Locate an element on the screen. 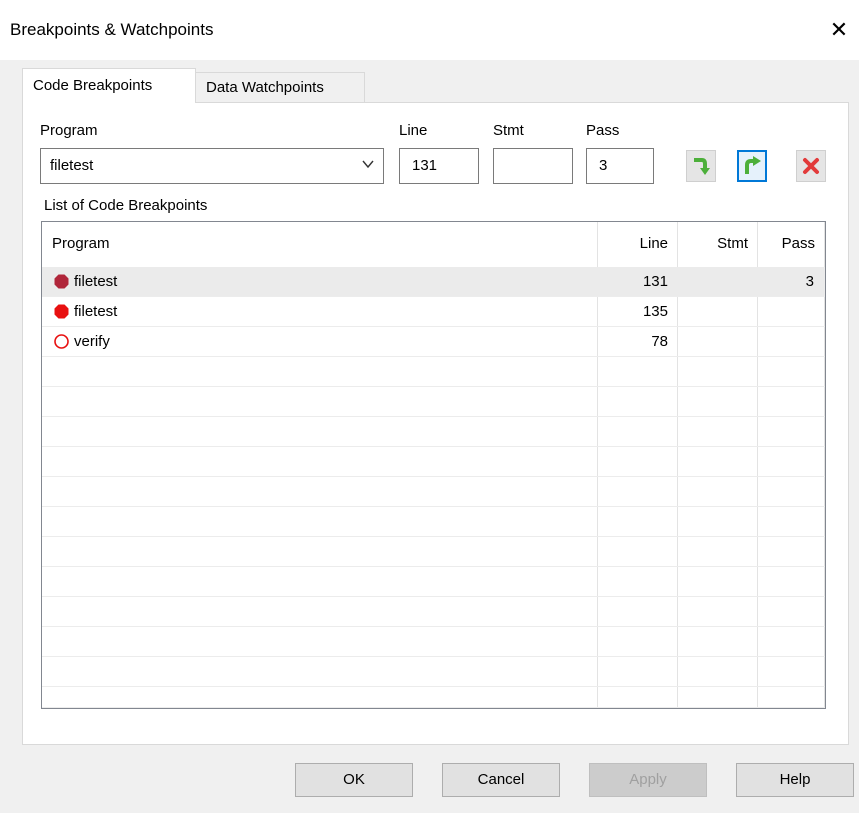  breakpoint-disabled-octagon-icon is located at coordinates (61, 281).